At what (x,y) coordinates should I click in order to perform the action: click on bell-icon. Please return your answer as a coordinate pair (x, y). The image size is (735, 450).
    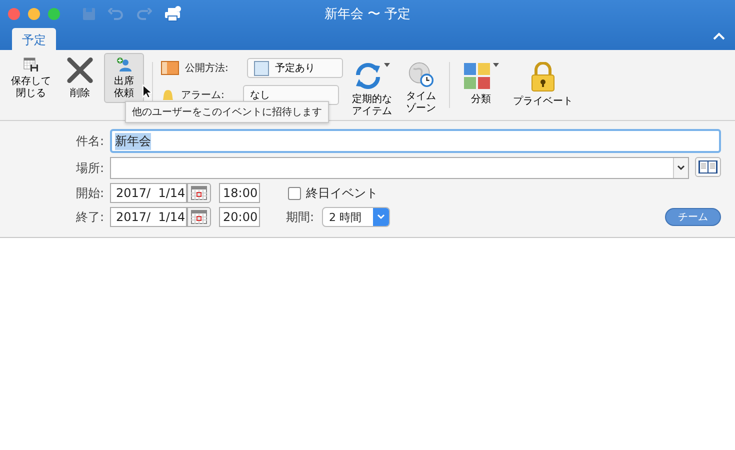
    Looking at the image, I should click on (168, 95).